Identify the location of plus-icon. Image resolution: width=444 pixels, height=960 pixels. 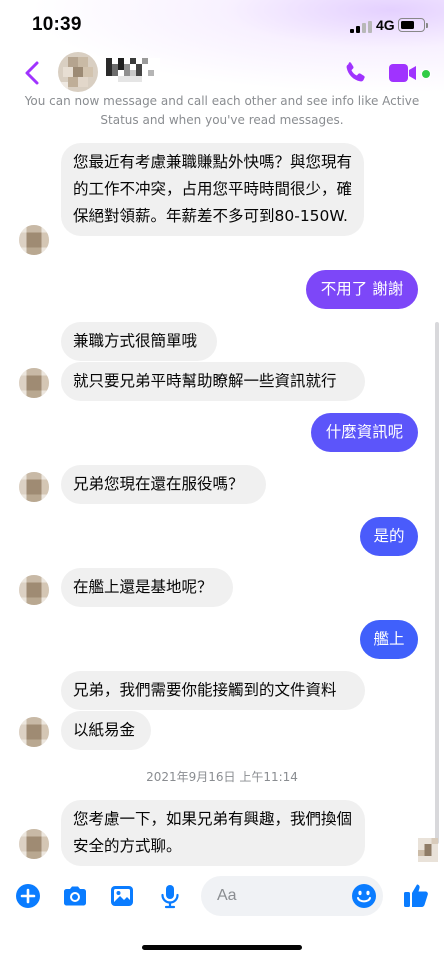
(28, 896).